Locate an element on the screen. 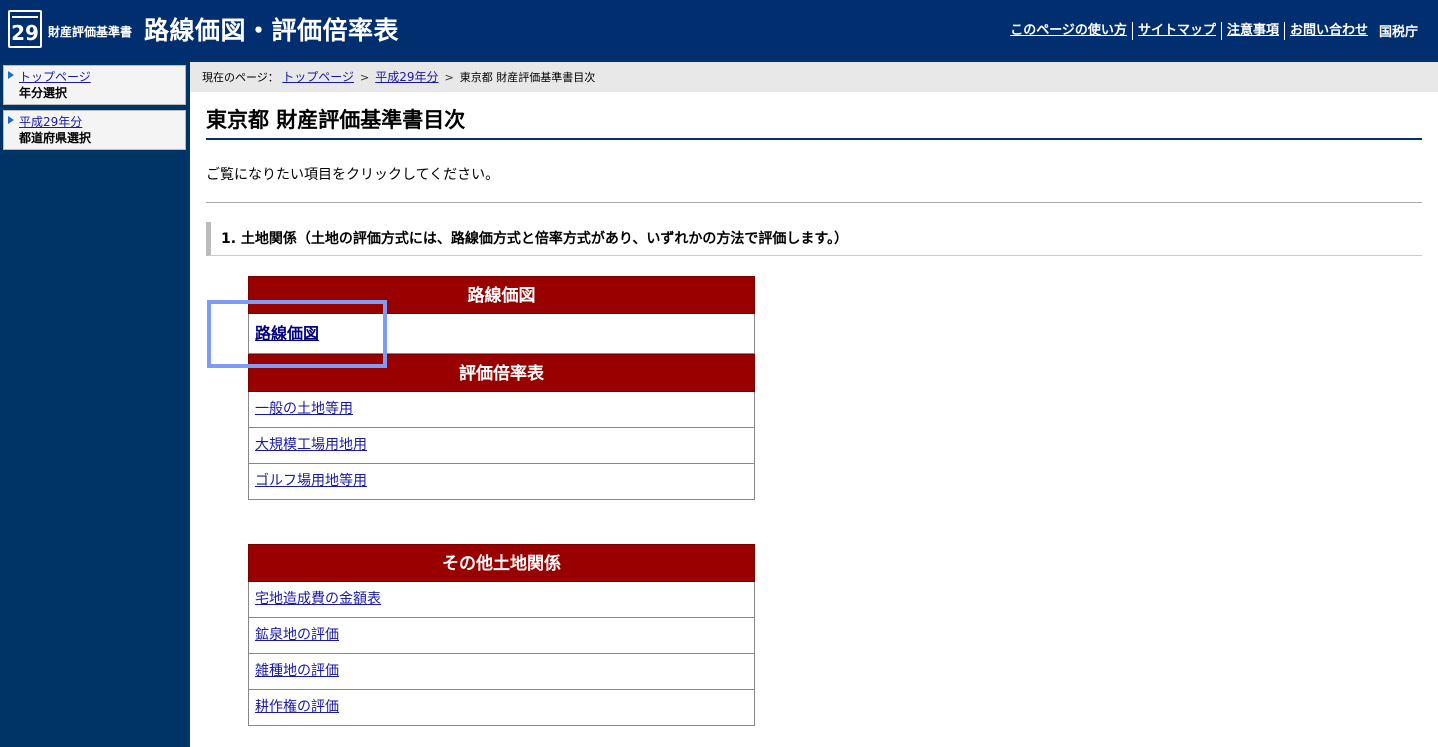  focus-highlight-box is located at coordinates (297, 334).